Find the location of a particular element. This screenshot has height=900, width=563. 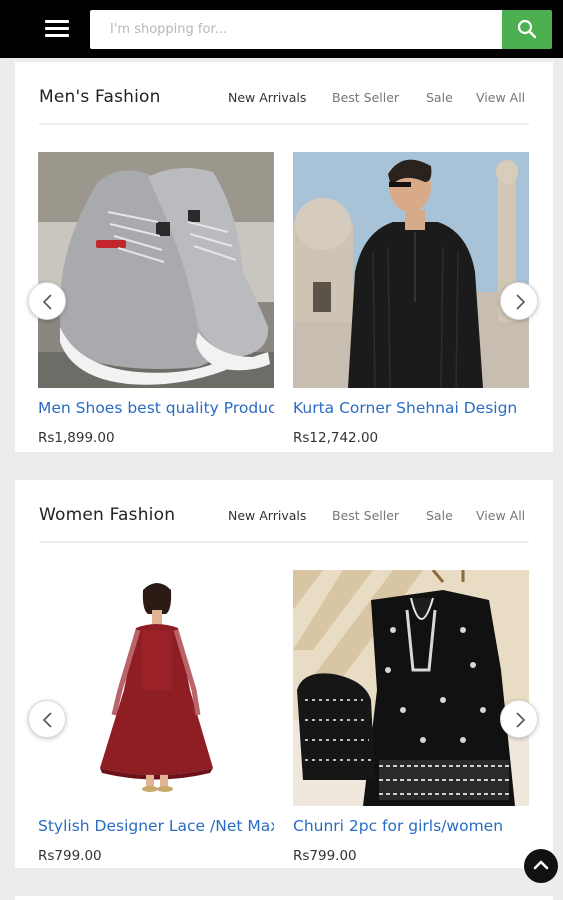

product-name: Kurta Corner Shehnai Design is located at coordinates (411, 408).